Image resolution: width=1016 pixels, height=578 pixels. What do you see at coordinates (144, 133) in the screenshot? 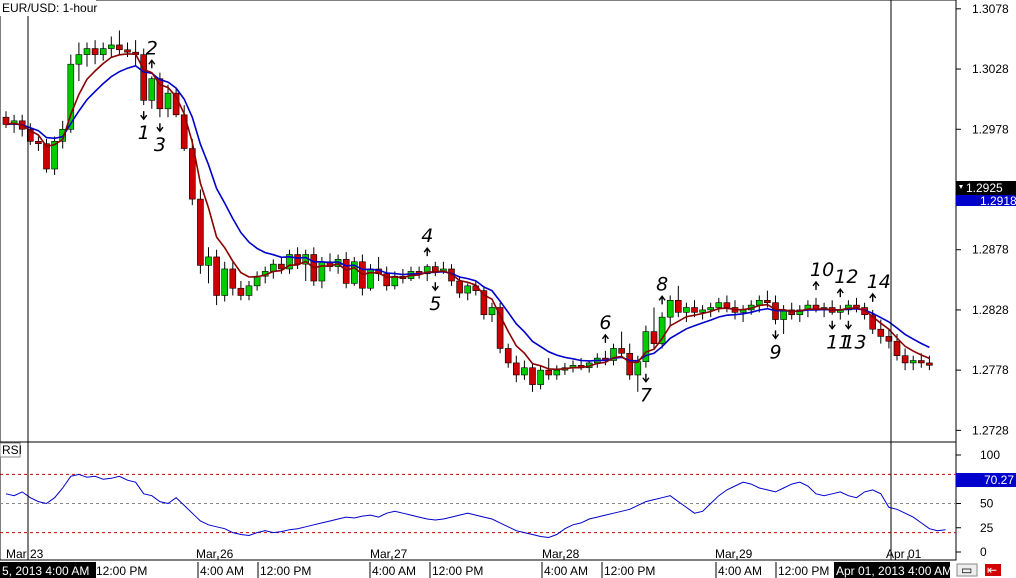
I see `signal-label: 1` at bounding box center [144, 133].